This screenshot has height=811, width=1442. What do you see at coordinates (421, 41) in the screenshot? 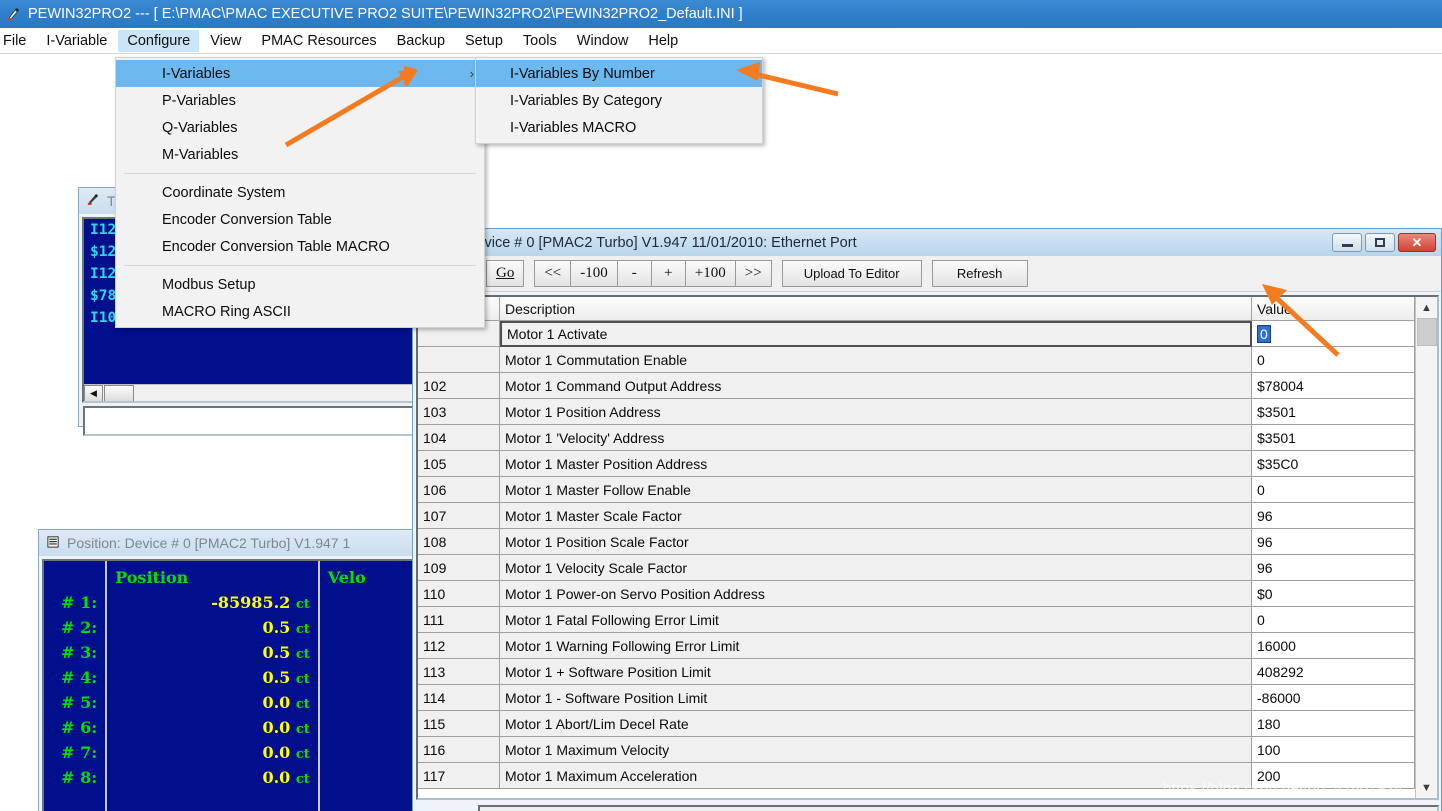
I see `menu-backup: Backup` at bounding box center [421, 41].